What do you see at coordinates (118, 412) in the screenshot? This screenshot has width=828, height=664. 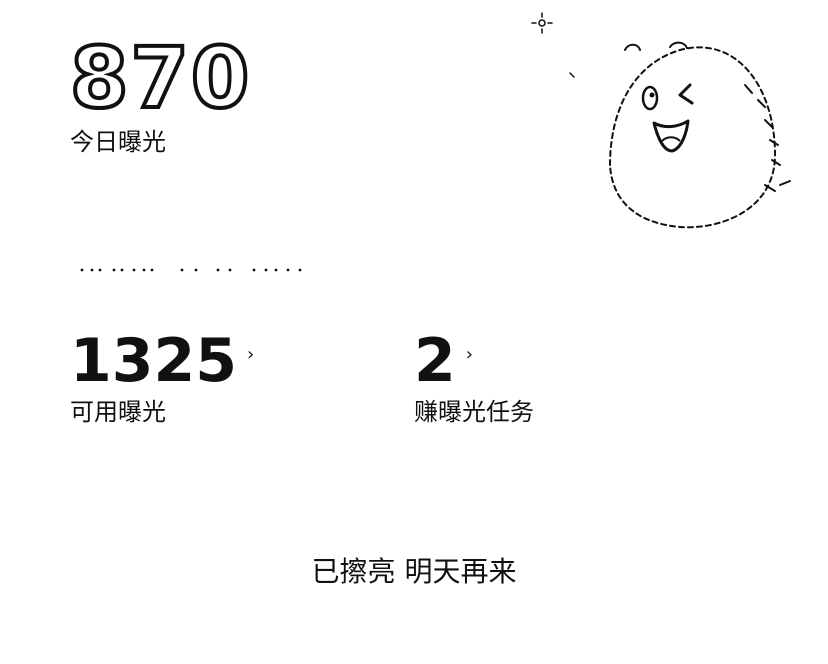 I see `available-exposure-label: 可用曝光` at bounding box center [118, 412].